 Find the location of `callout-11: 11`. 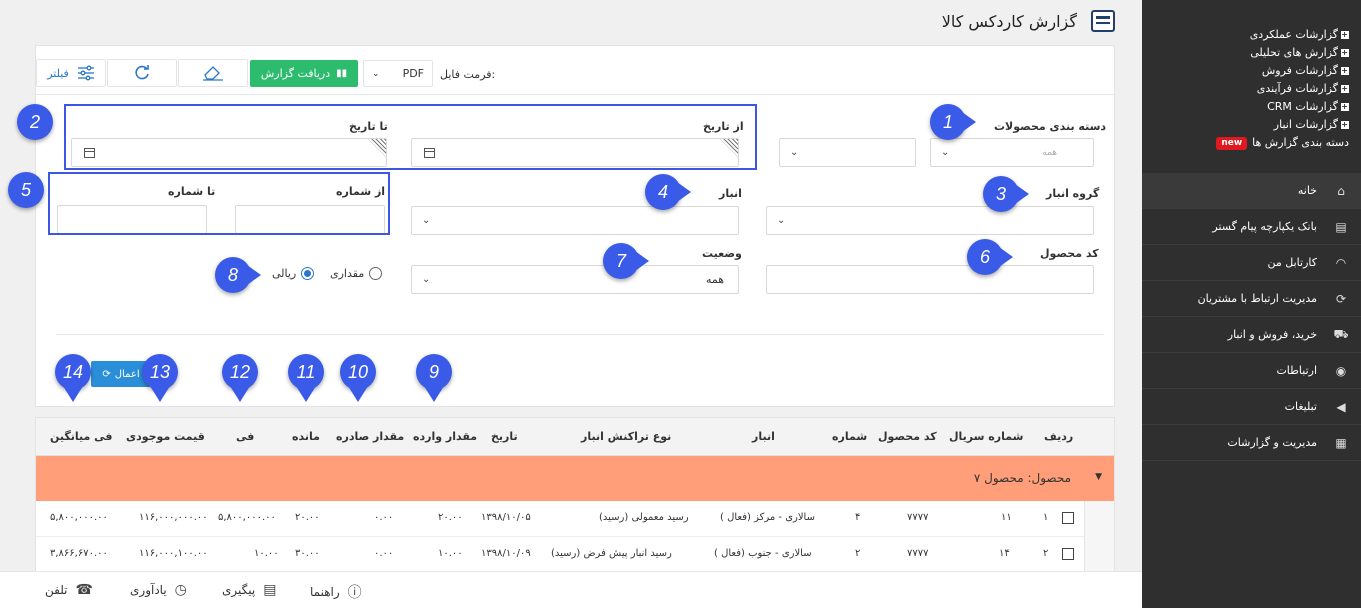

callout-11: 11 is located at coordinates (306, 378).